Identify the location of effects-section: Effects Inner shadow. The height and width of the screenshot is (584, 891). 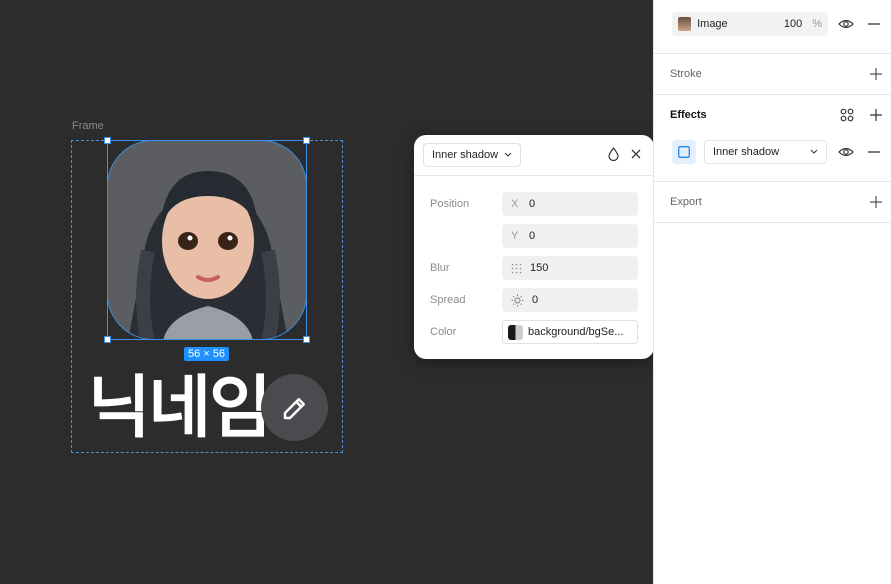
(772, 138).